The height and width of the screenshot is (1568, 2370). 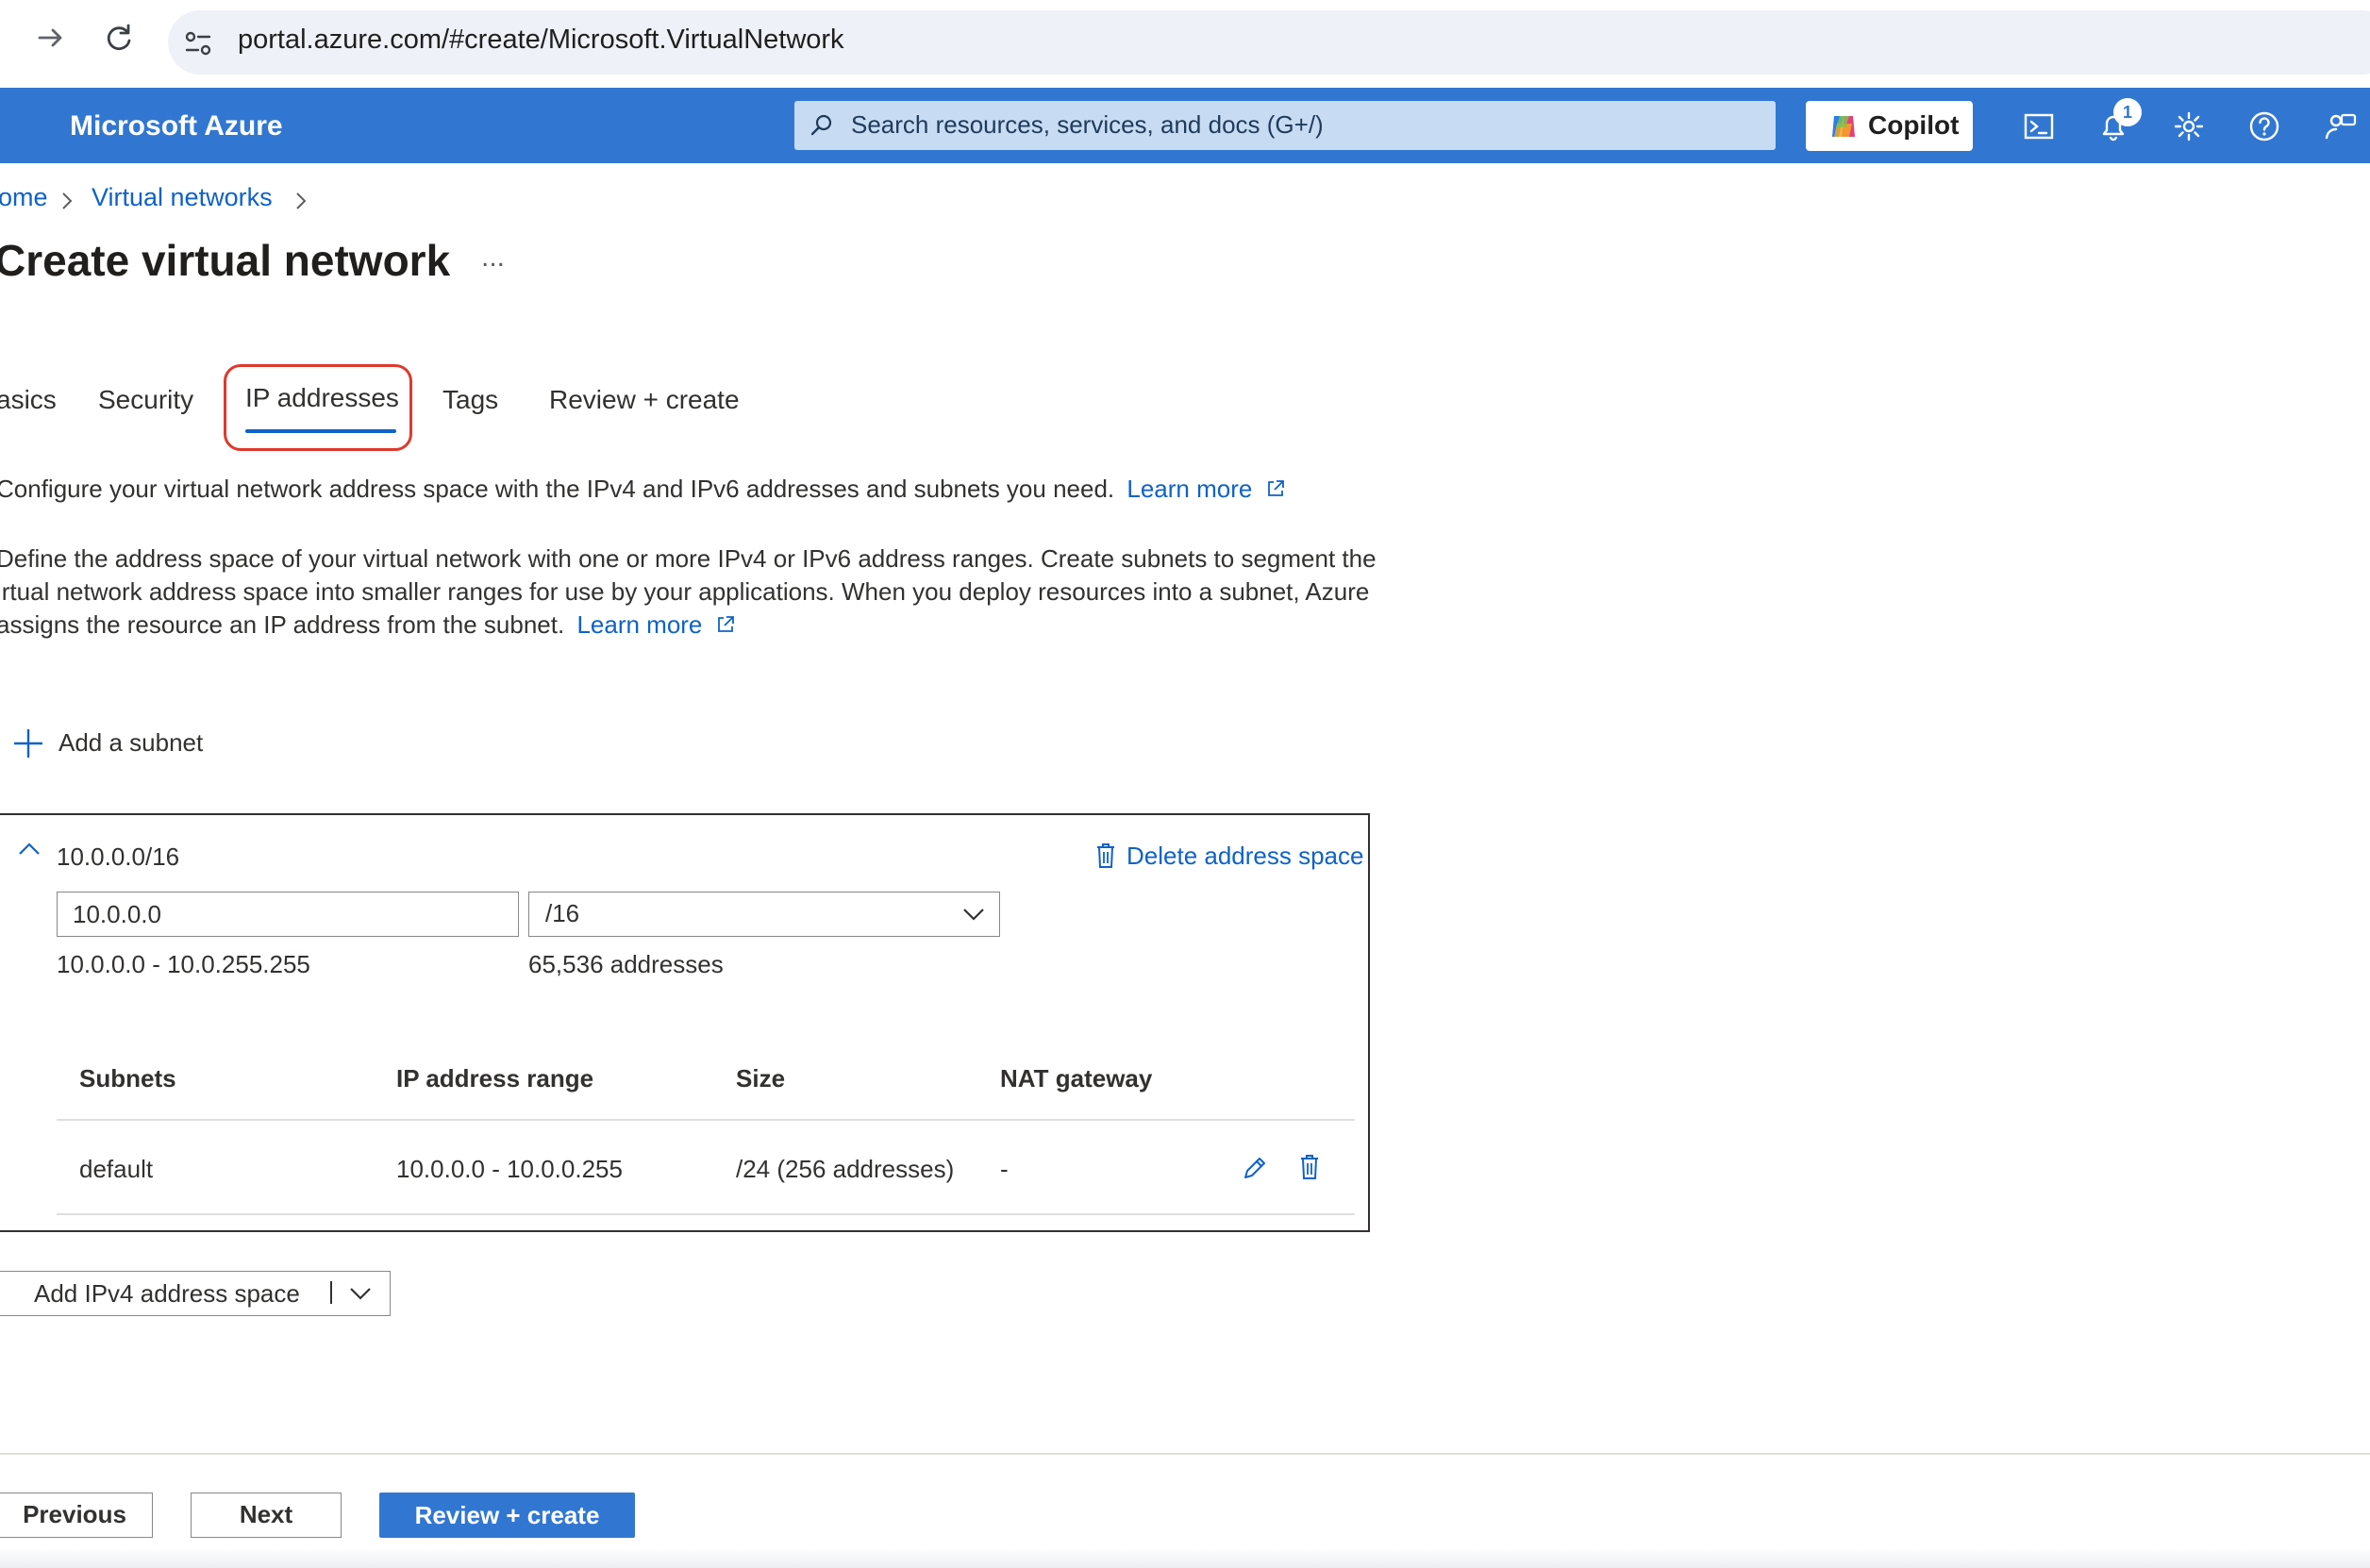 What do you see at coordinates (28, 743) in the screenshot?
I see `add-icon` at bounding box center [28, 743].